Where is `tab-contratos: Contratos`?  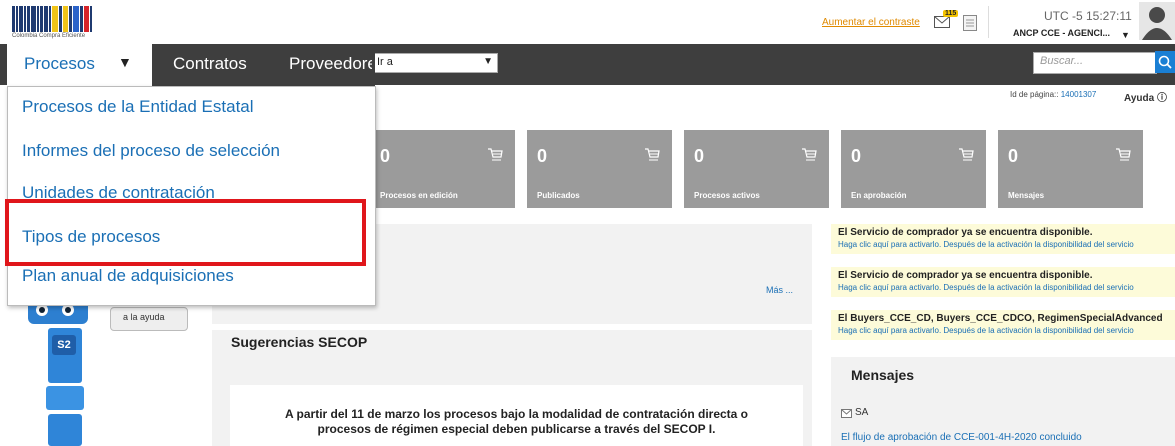 tab-contratos: Contratos is located at coordinates (210, 64).